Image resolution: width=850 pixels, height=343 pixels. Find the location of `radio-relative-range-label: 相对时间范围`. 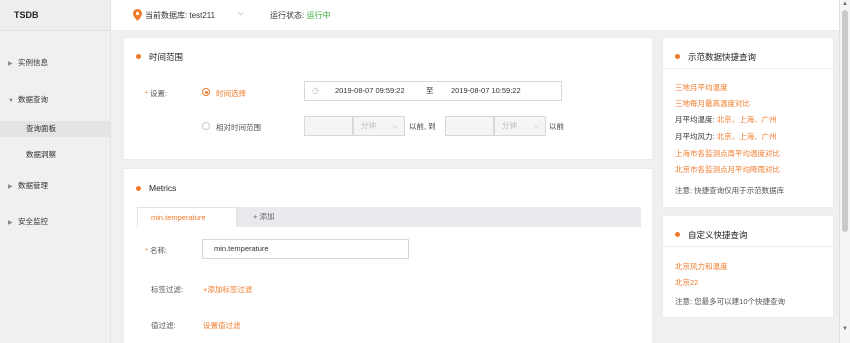

radio-relative-range-label: 相对时间范围 is located at coordinates (238, 127).